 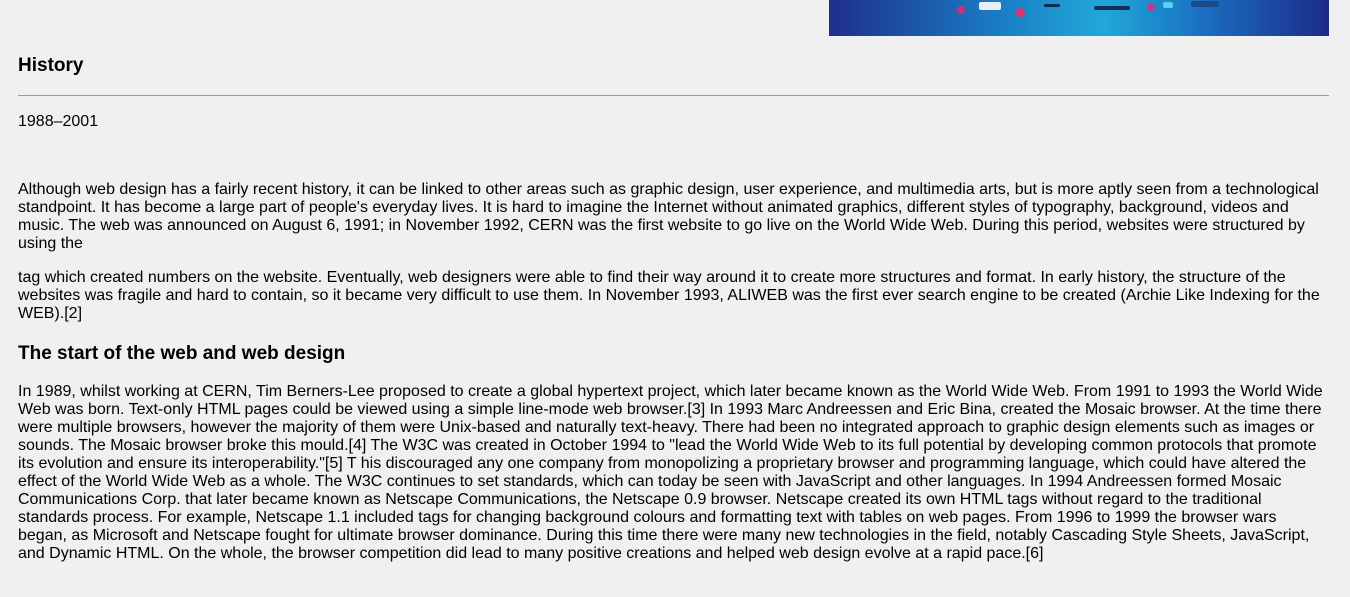 I want to click on years-label: 1988–2001, so click(x=58, y=121).